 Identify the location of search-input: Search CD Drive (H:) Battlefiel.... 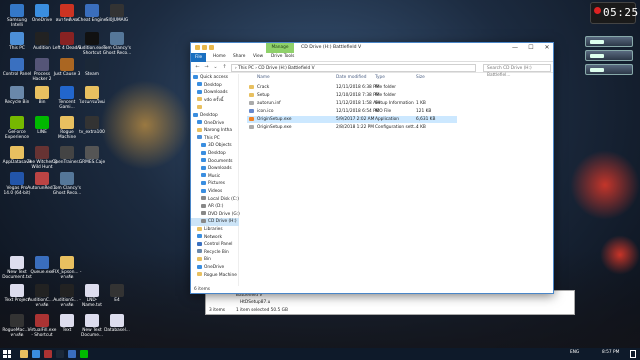
(517, 71).